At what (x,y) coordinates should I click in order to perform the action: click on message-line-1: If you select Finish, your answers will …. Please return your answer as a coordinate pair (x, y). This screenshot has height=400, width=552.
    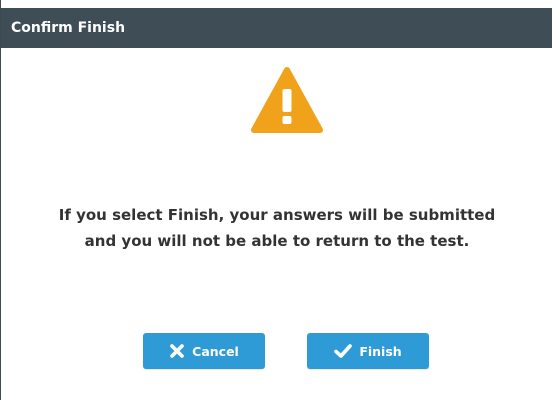
    Looking at the image, I should click on (277, 215).